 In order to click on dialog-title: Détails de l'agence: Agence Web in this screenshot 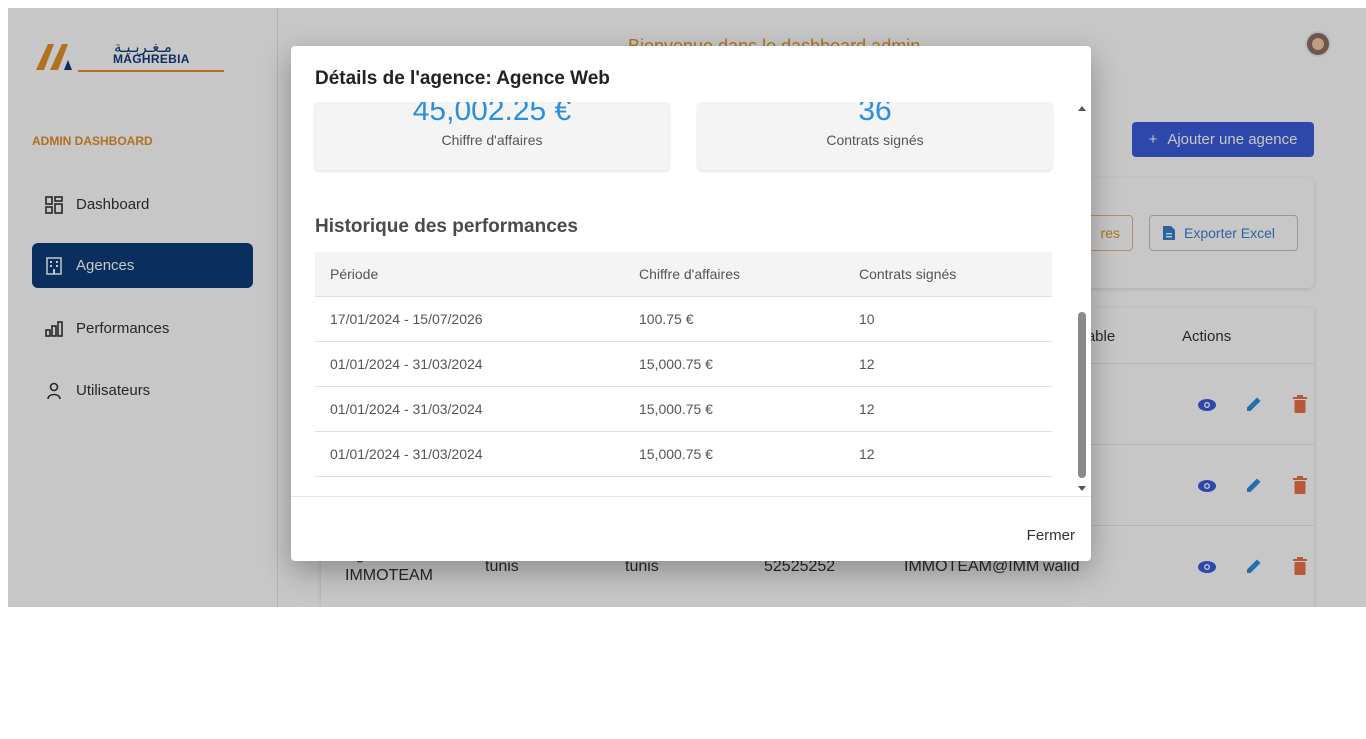, I will do `click(462, 78)`.